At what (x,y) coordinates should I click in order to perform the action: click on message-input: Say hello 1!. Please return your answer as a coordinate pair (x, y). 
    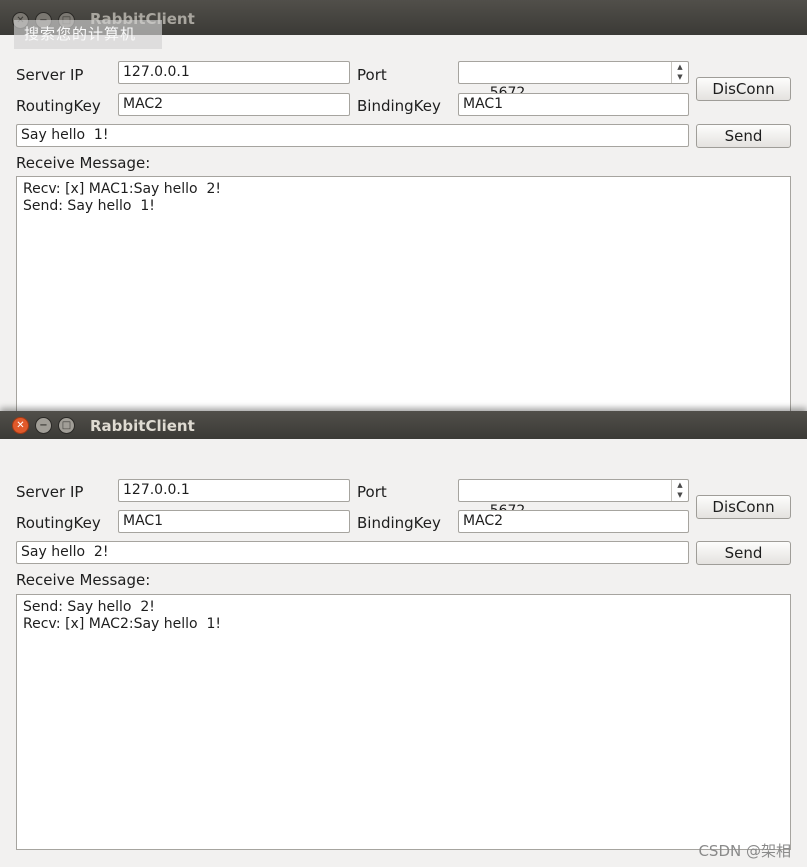
    Looking at the image, I should click on (352, 135).